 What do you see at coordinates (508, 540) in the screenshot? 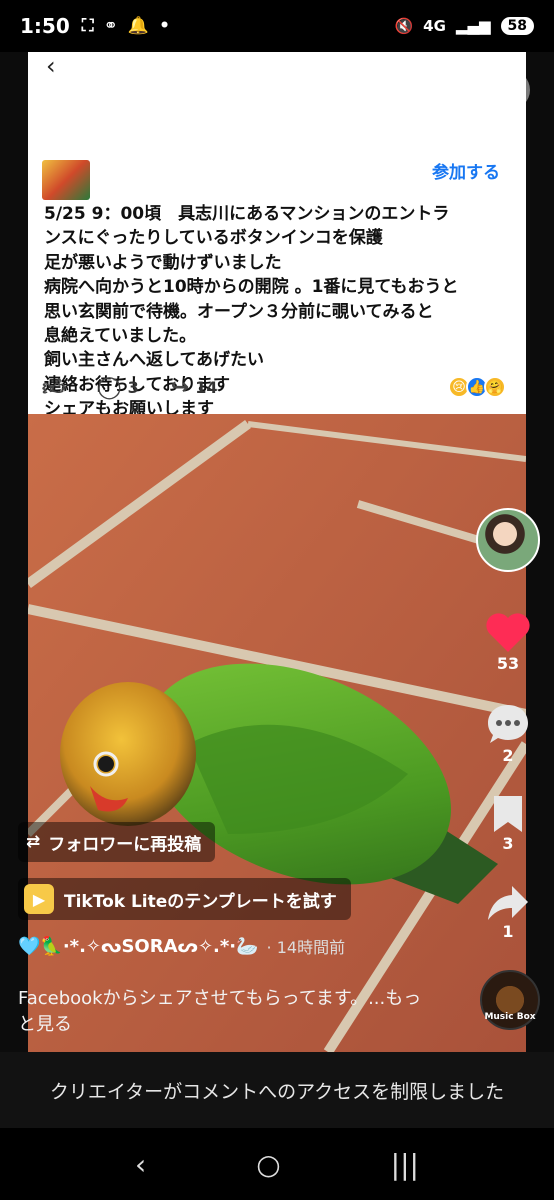
I see `creator-avatar` at bounding box center [508, 540].